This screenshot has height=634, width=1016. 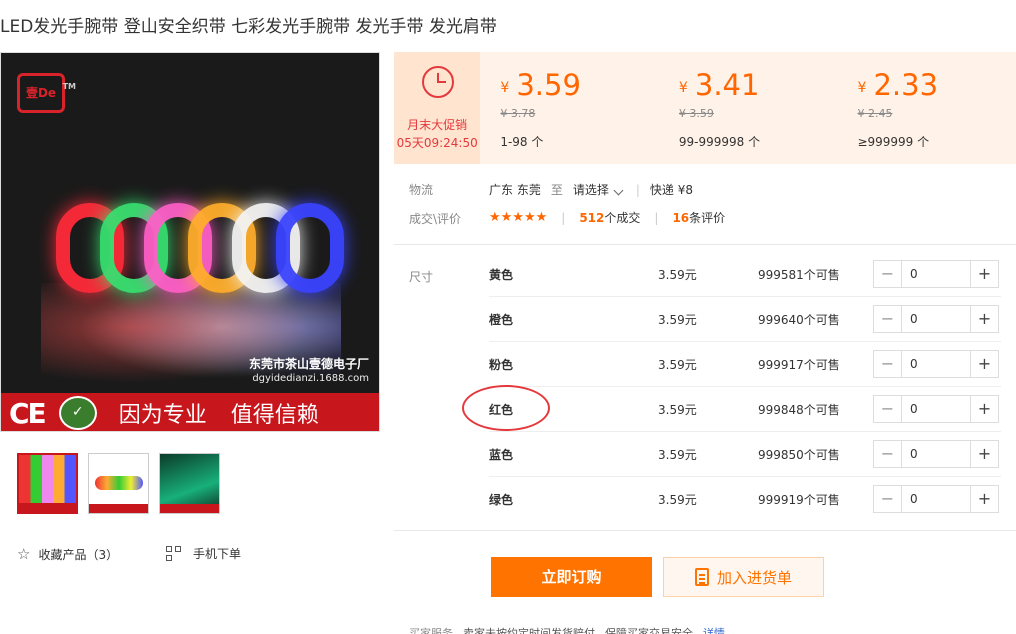 I want to click on buyer-service-row: 买家服务 卖家未按约定时间发货赔付 保障买家交易安全 详情, so click(x=567, y=629).